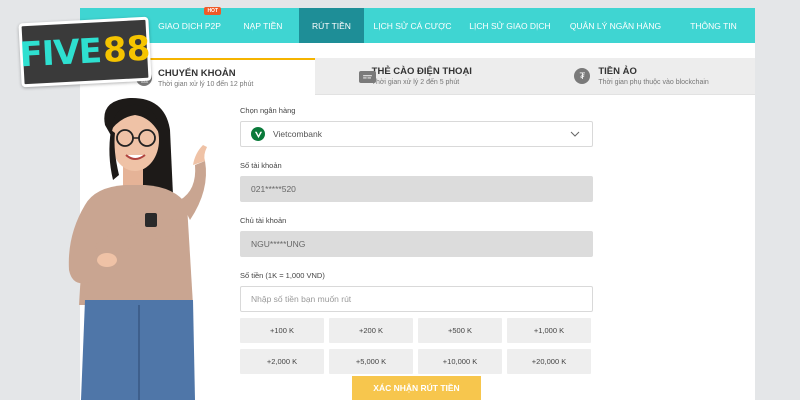 This screenshot has width=800, height=400. Describe the element at coordinates (282, 361) in the screenshot. I see `quick-amount-button: +2,000 K` at that location.